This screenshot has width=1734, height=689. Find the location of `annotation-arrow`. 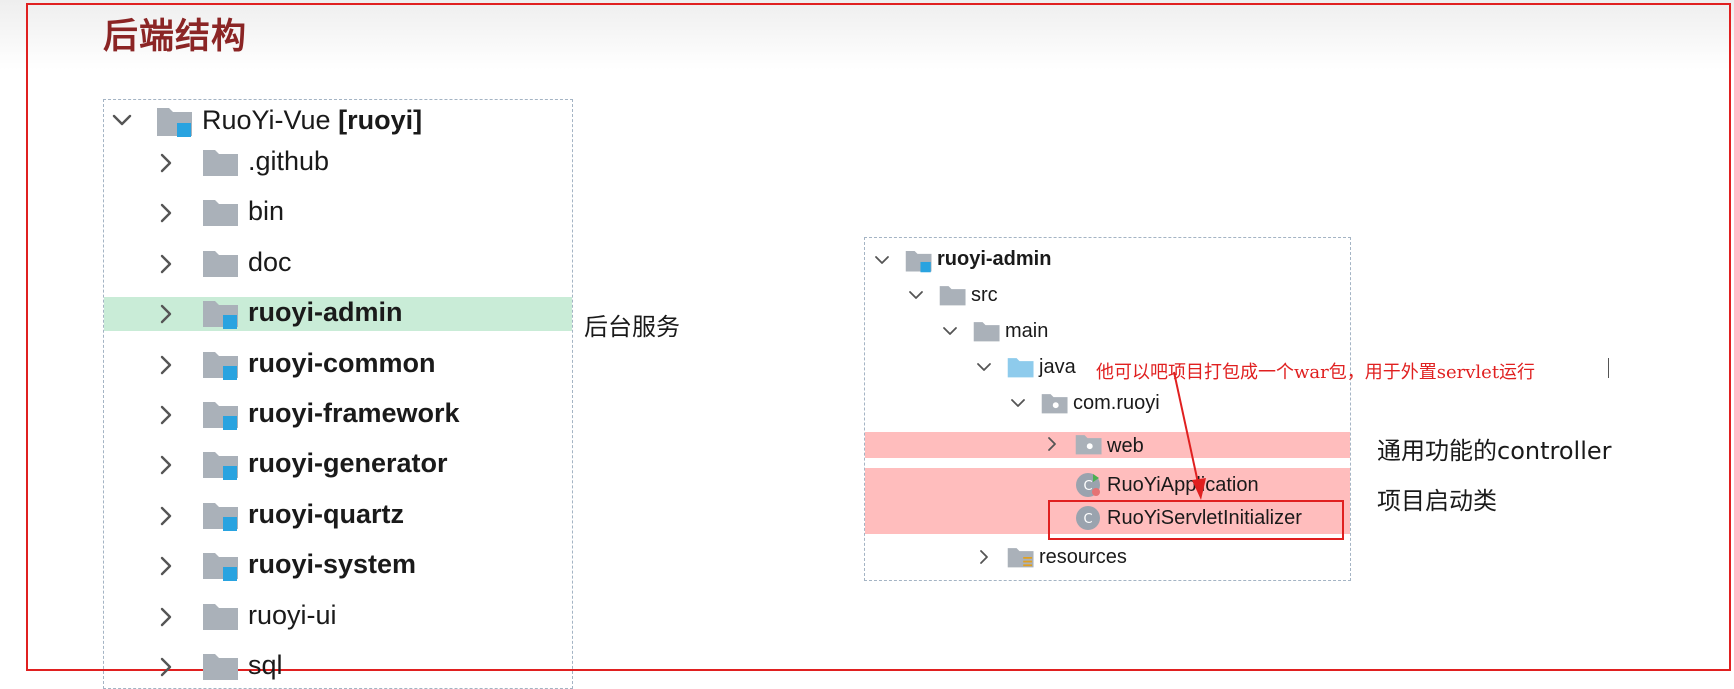

annotation-arrow is located at coordinates (1189, 435).